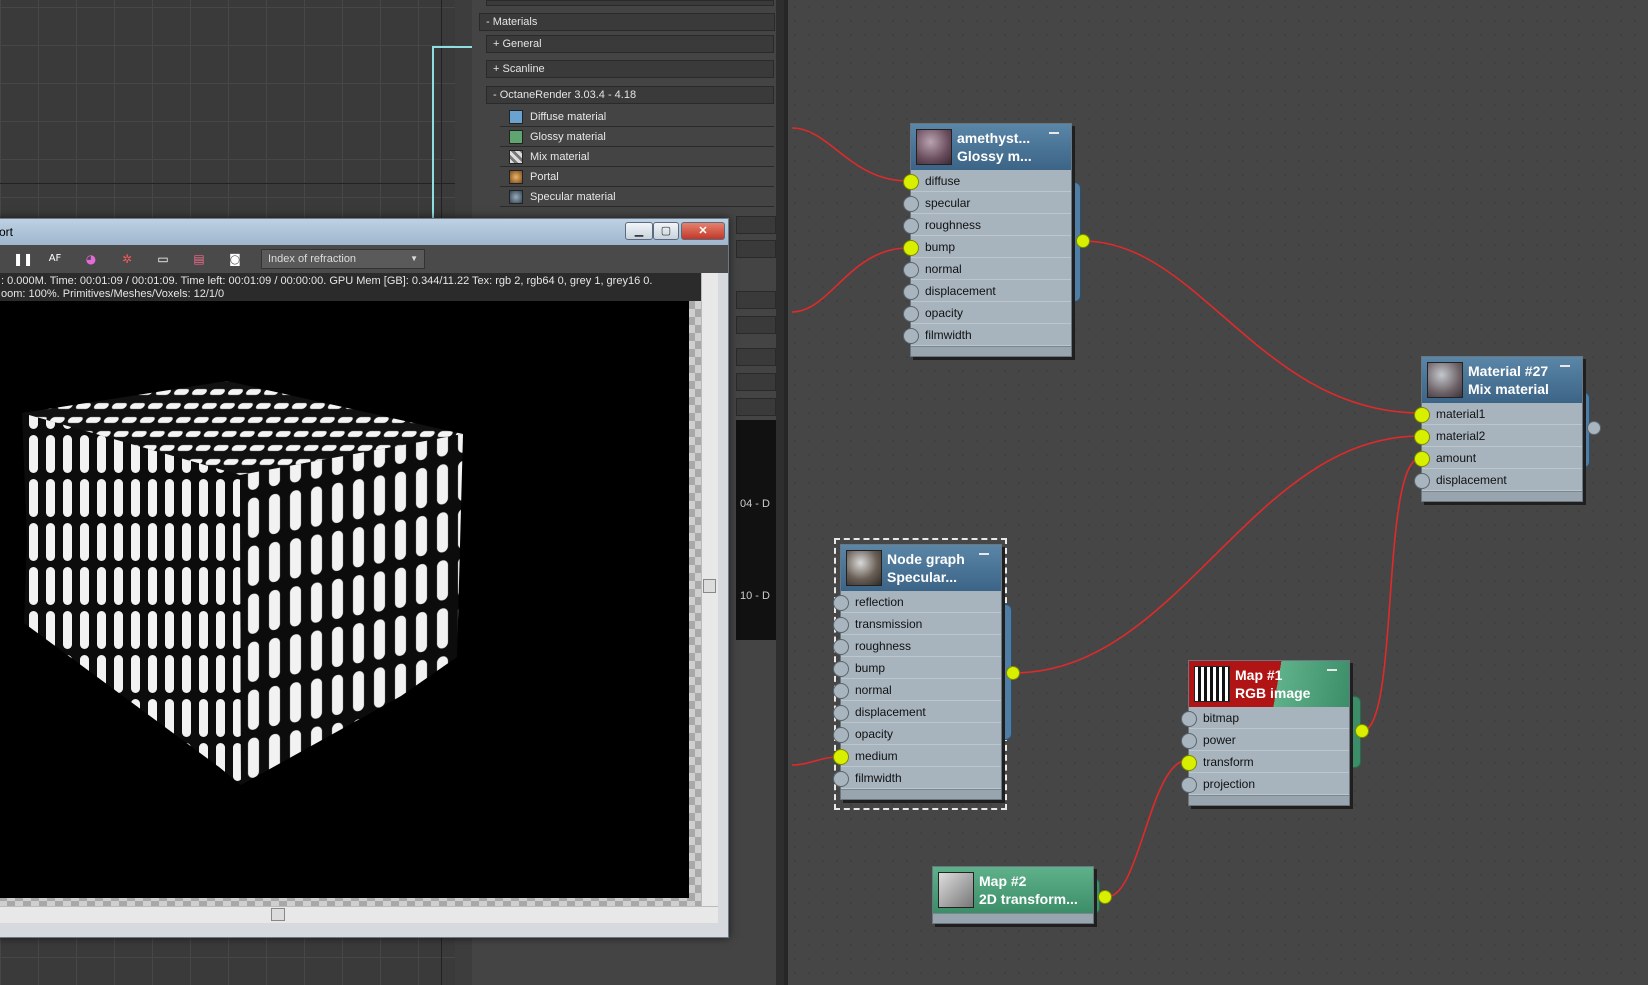  Describe the element at coordinates (917, 756) in the screenshot. I see `slot-medium: medium` at that location.